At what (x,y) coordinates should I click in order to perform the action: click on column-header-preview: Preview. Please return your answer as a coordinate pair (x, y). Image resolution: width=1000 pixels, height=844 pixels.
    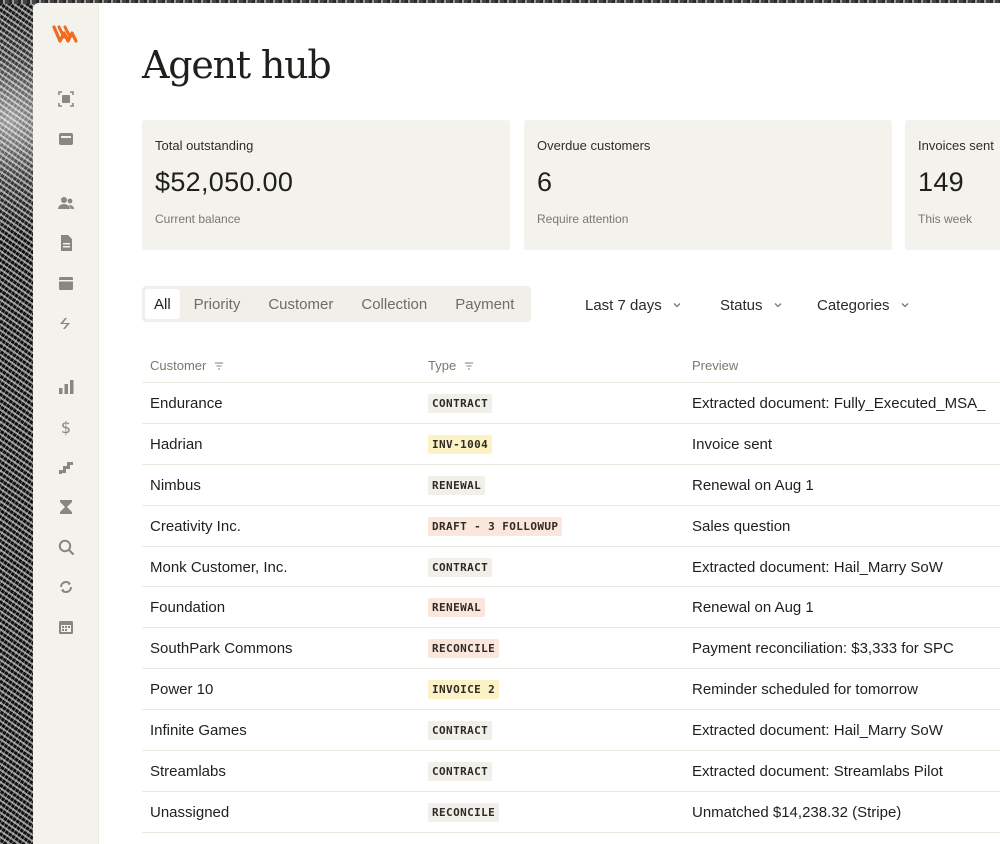
    Looking at the image, I should click on (715, 365).